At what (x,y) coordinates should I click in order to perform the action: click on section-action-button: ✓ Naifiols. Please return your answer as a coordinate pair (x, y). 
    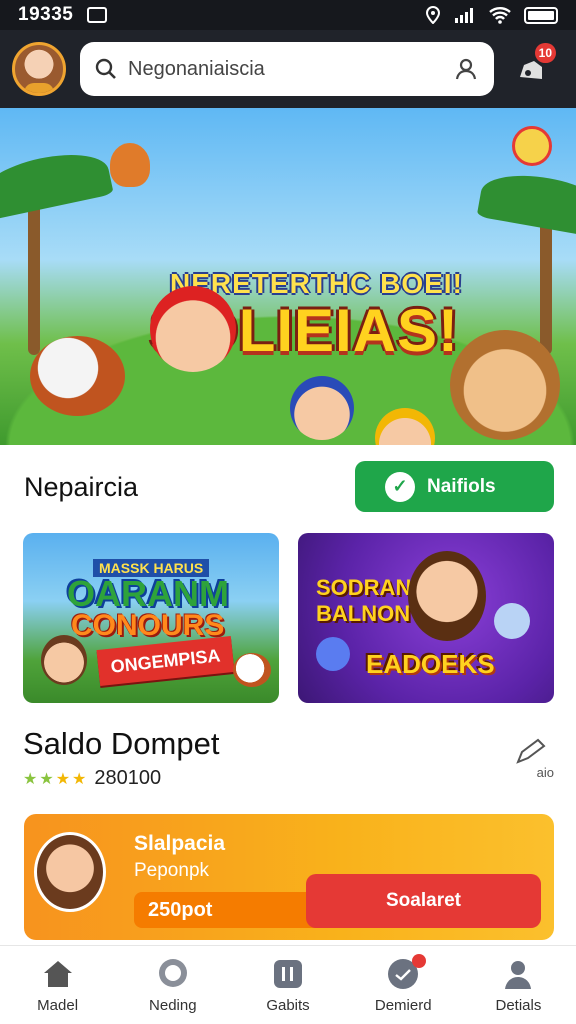
    Looking at the image, I should click on (454, 486).